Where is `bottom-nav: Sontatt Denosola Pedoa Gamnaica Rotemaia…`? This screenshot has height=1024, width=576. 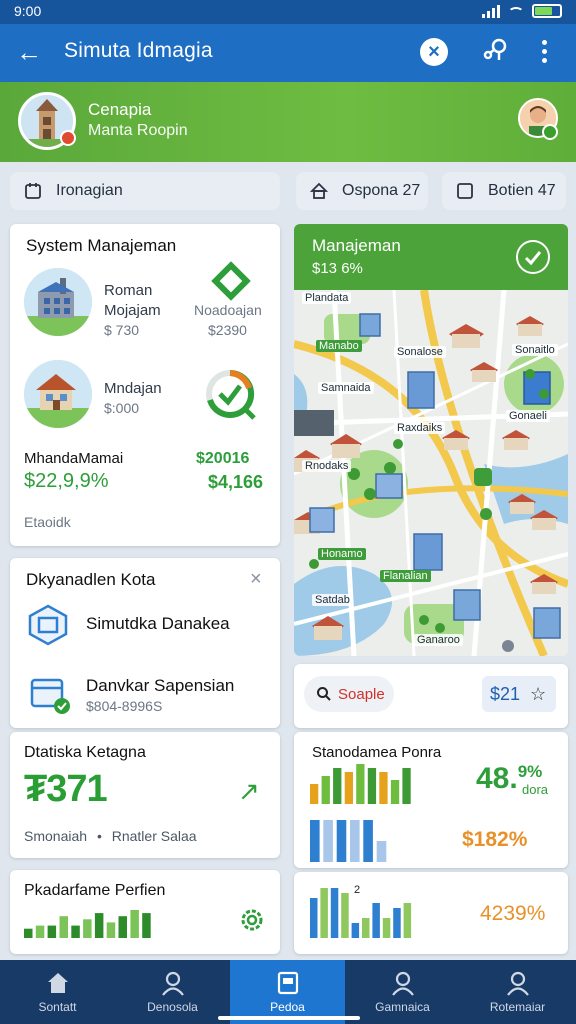 bottom-nav: Sontatt Denosola Pedoa Gamnaica Rotemaia… is located at coordinates (288, 992).